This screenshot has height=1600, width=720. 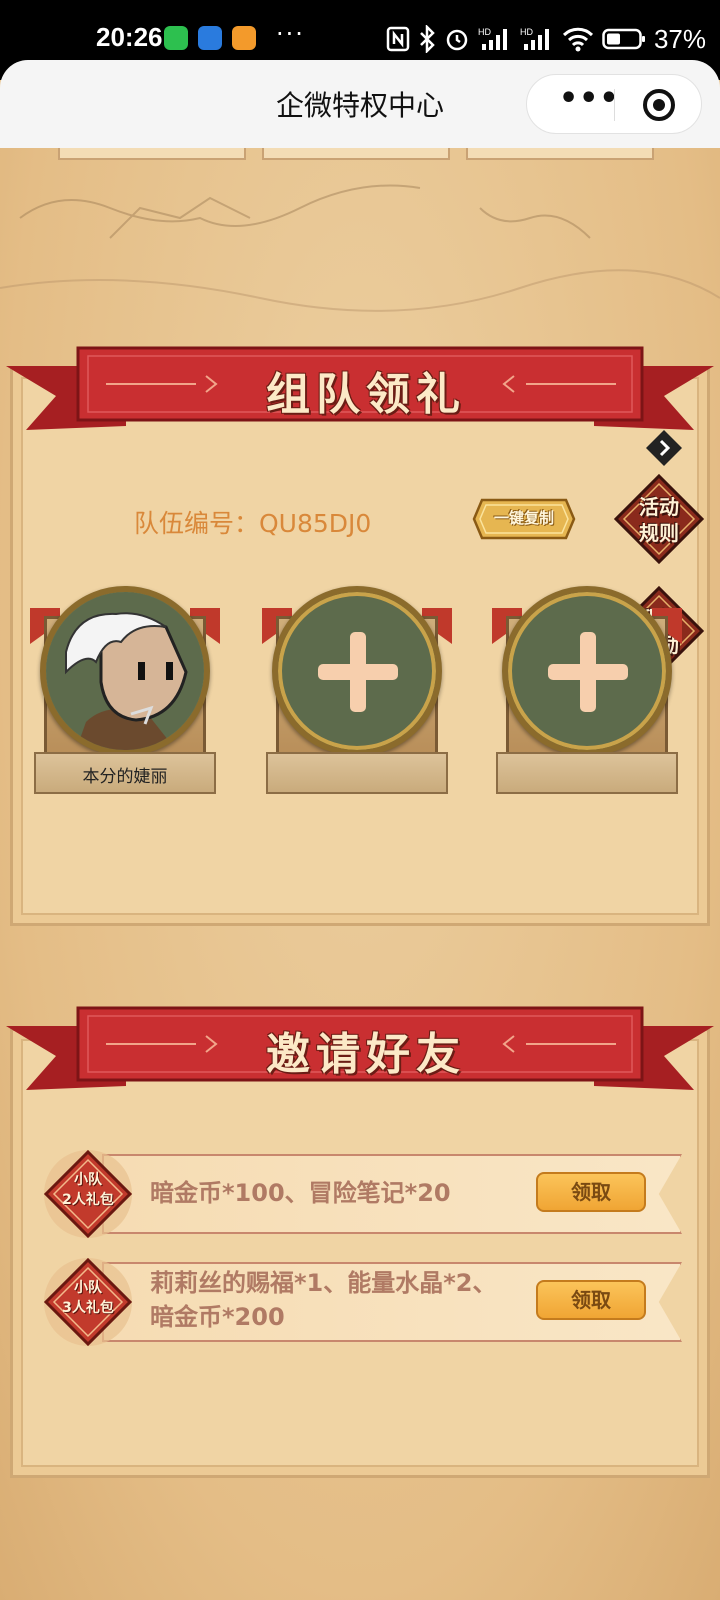 I want to click on character-avatar-icon, so click(x=125, y=671).